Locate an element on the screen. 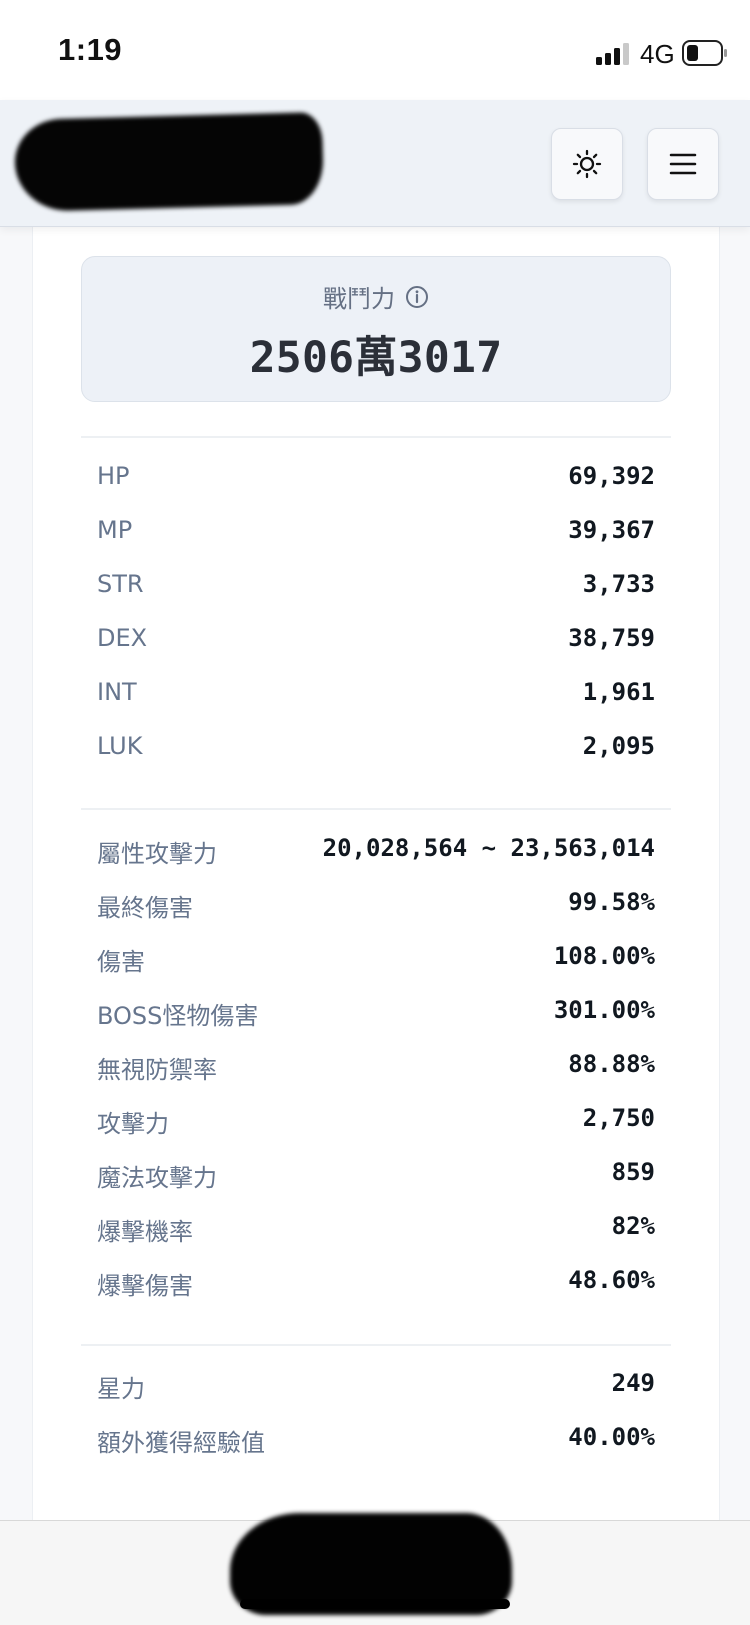 The width and height of the screenshot is (750, 1625). stat-value: 38,759 is located at coordinates (611, 638).